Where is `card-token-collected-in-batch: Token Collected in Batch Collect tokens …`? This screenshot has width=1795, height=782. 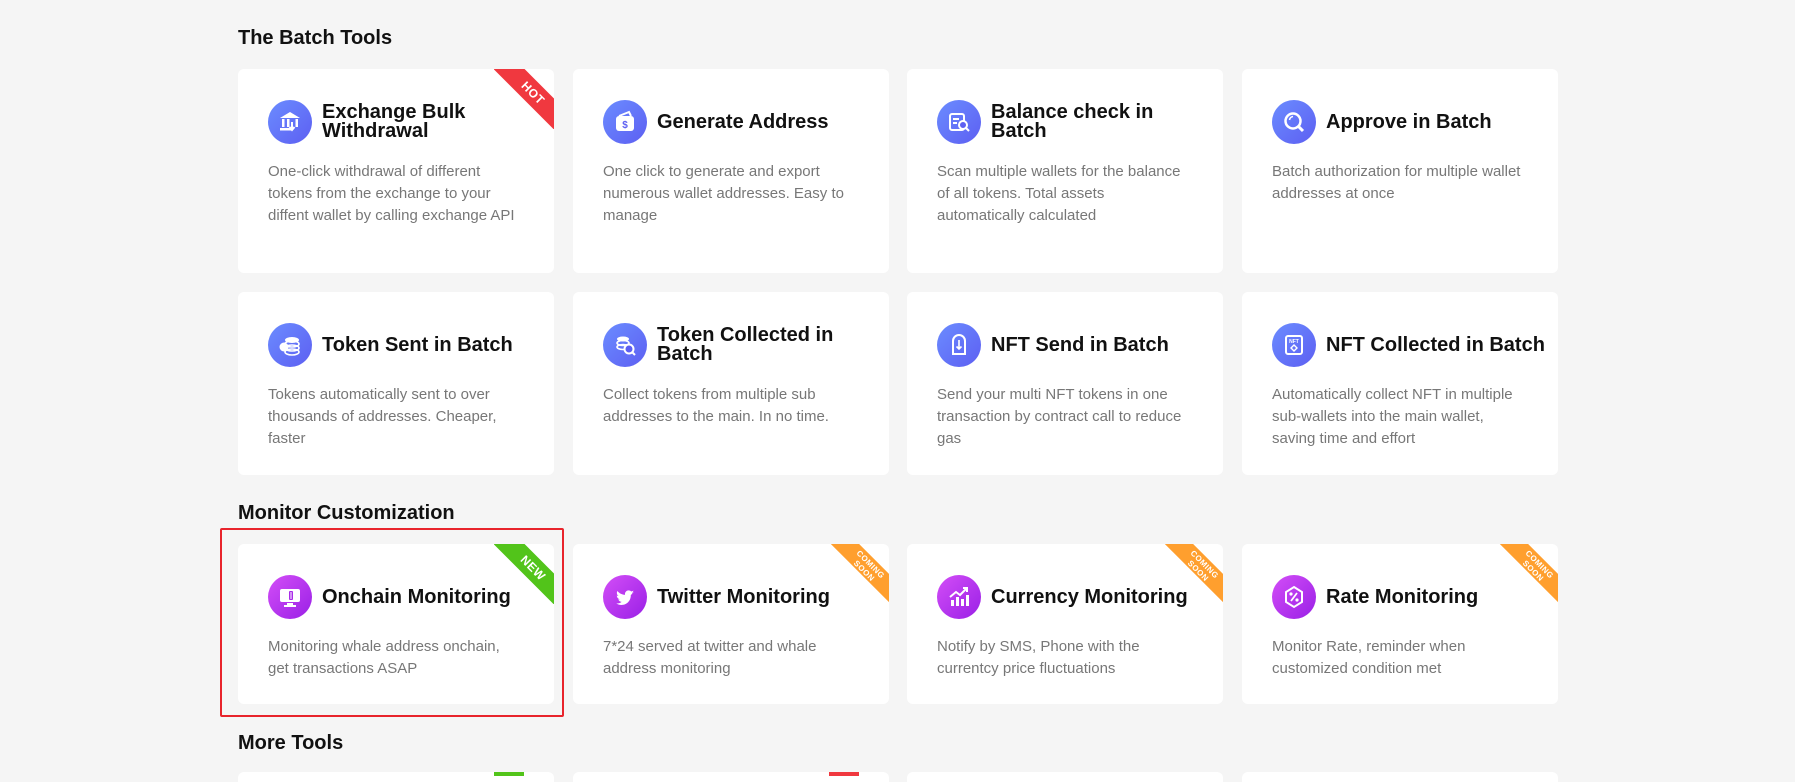 card-token-collected-in-batch: Token Collected in Batch Collect tokens … is located at coordinates (731, 383).